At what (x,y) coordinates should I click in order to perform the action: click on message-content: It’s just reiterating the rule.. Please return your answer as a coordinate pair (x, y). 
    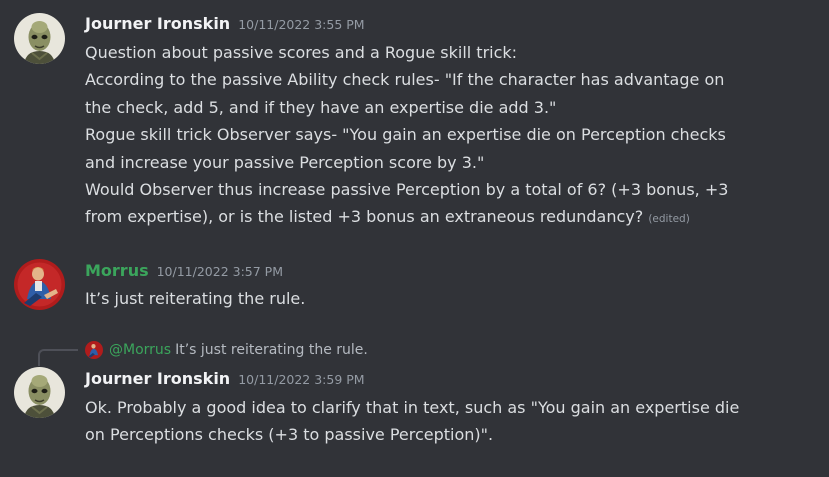
    Looking at the image, I should click on (445, 298).